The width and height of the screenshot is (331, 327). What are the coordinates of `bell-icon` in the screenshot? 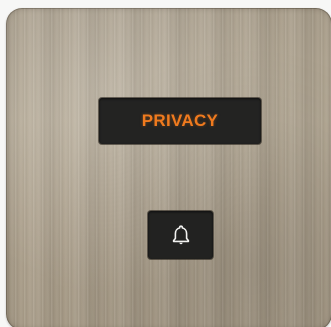 It's located at (180, 235).